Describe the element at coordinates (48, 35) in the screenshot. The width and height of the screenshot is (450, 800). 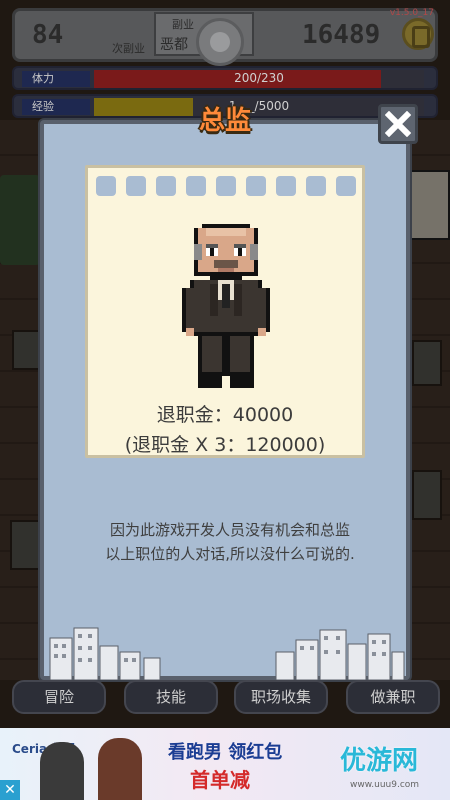
I see `level-number: 84` at that location.